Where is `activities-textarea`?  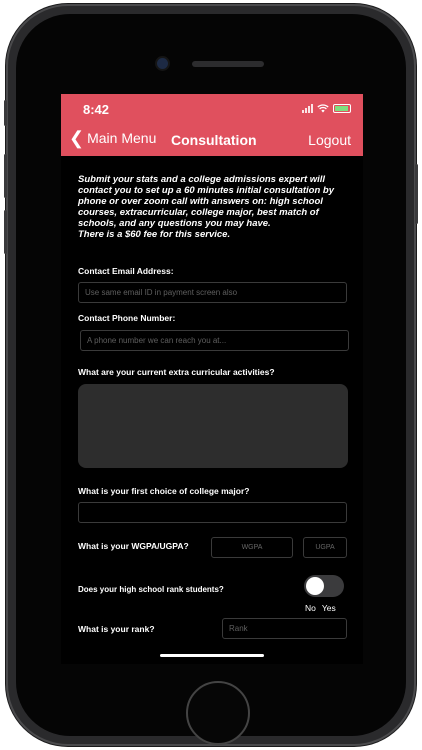
activities-textarea is located at coordinates (213, 426).